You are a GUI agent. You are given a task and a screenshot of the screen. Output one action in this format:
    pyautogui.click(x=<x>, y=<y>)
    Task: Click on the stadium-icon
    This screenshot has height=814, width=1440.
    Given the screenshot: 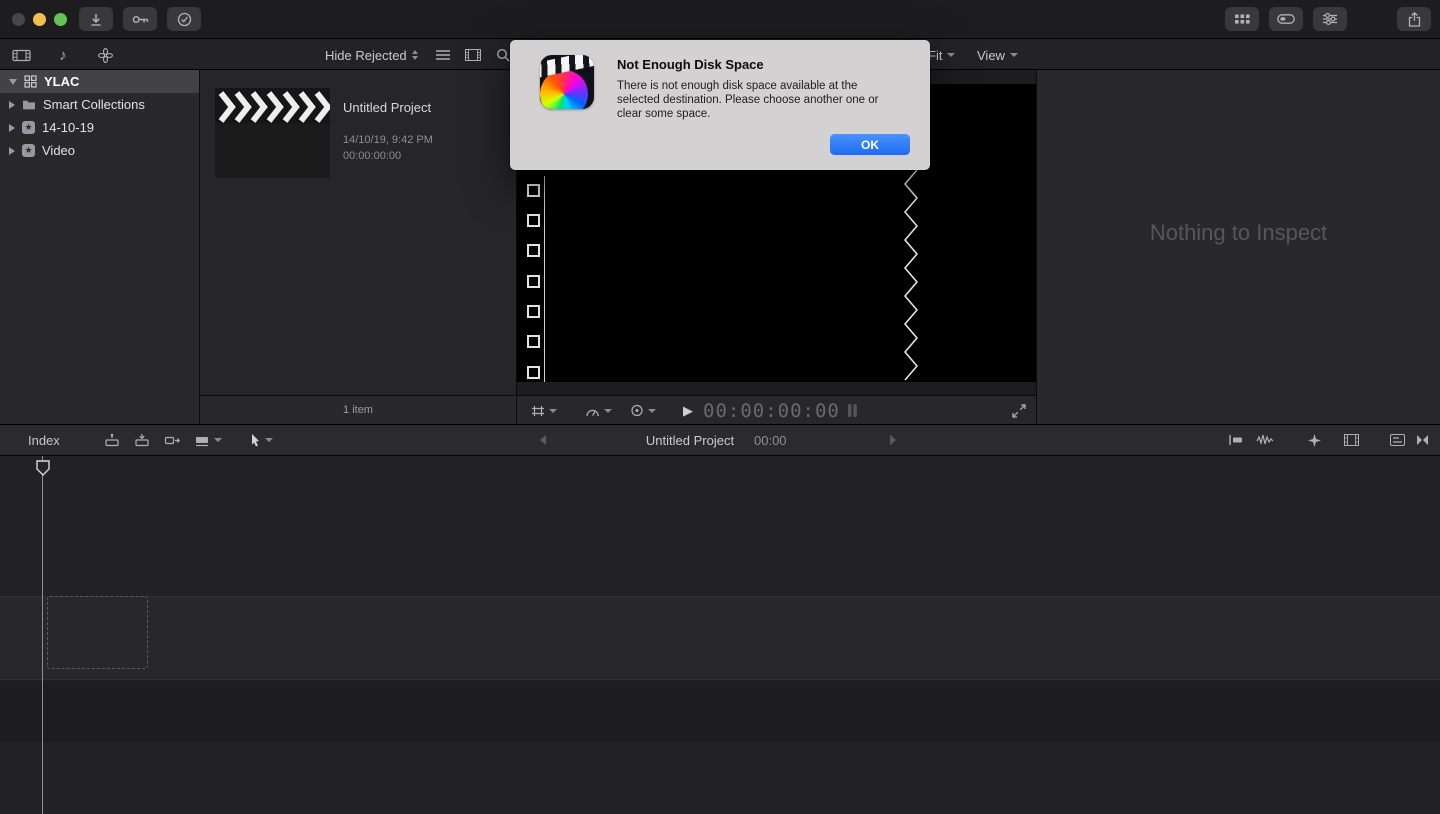 What is the action you would take?
    pyautogui.click(x=1286, y=19)
    